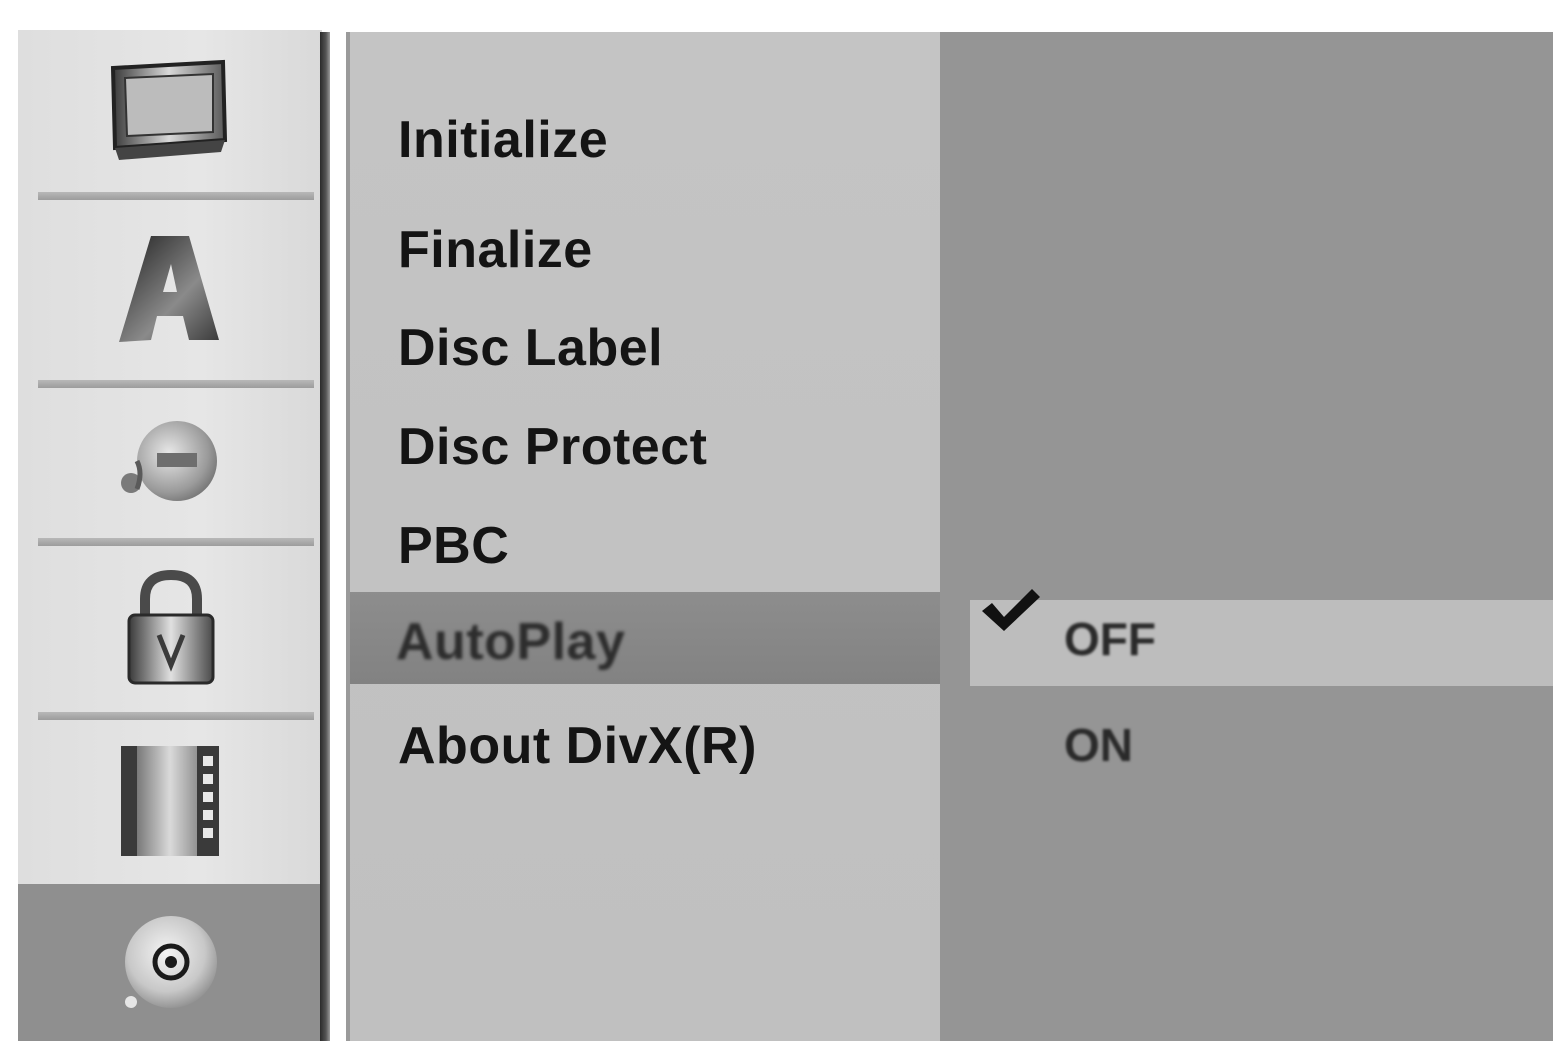  I want to click on tv-icon, so click(169, 109).